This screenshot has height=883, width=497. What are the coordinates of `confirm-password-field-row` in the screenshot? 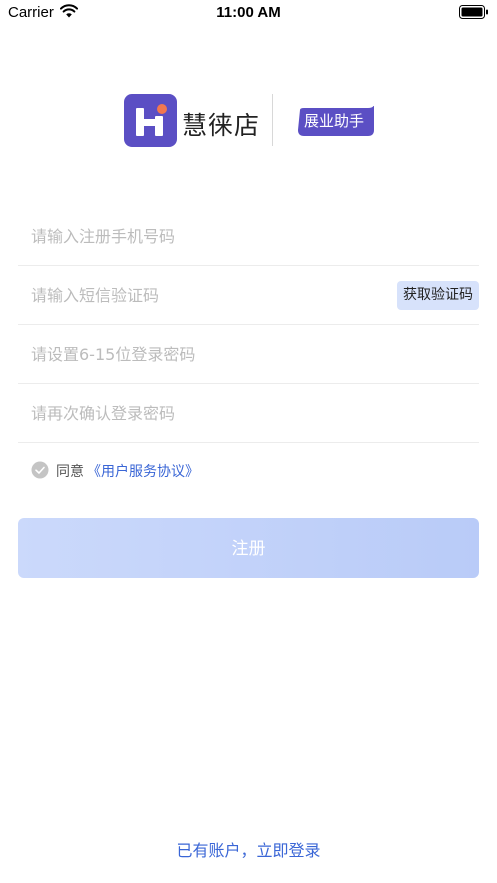 It's located at (248, 413).